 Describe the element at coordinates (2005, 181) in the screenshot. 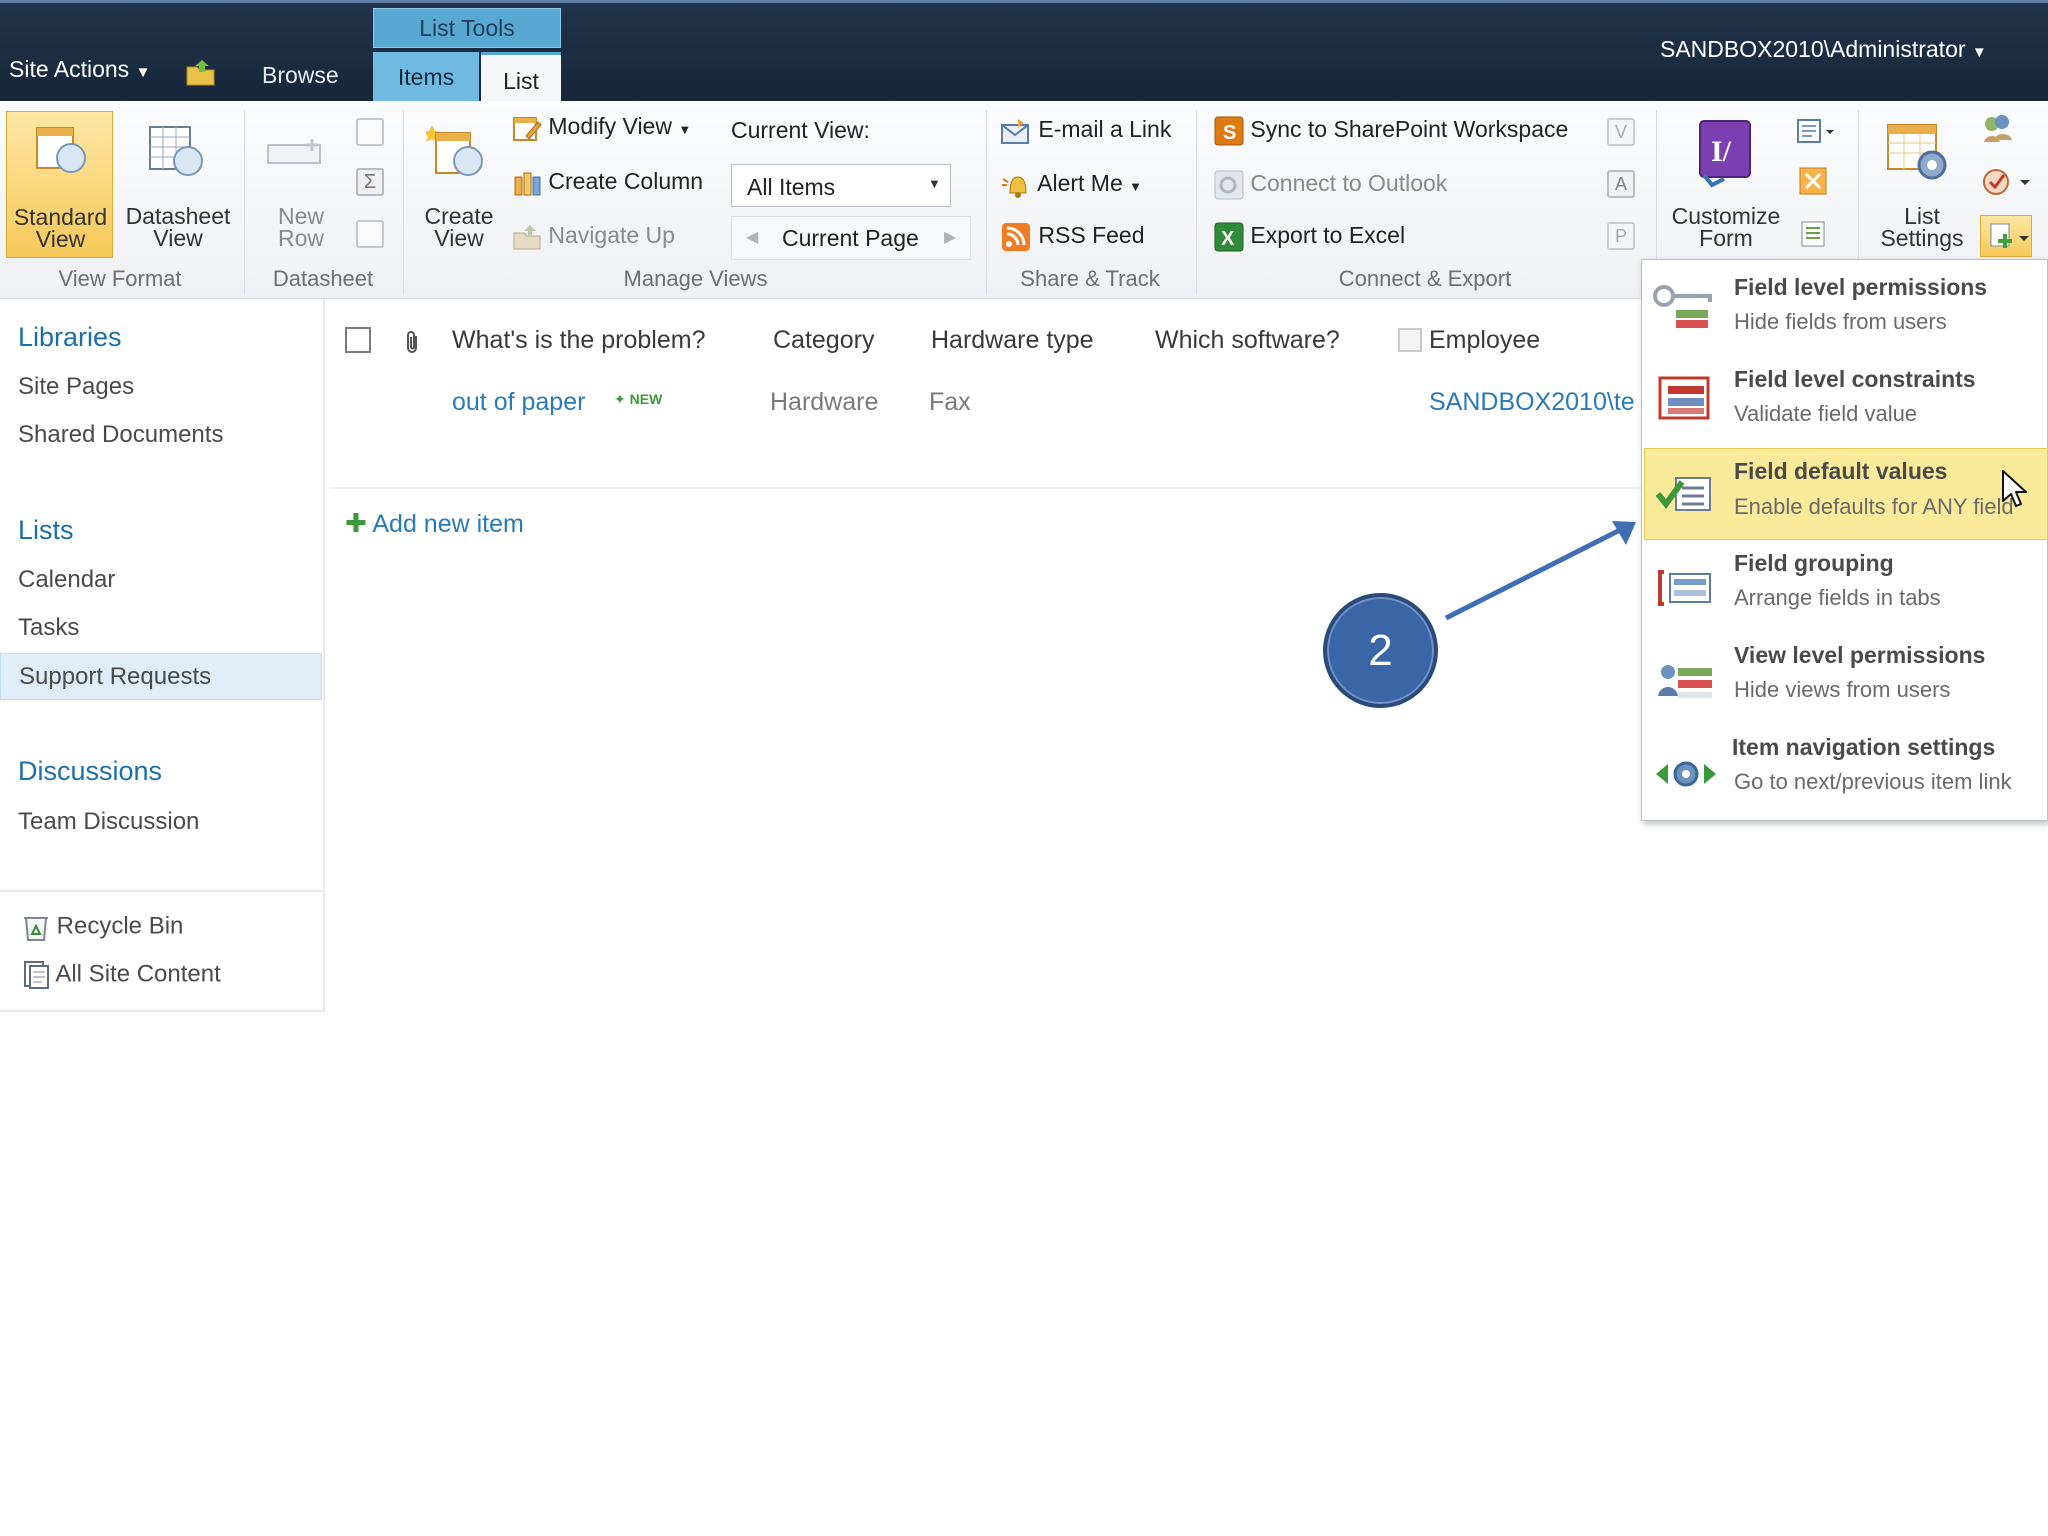

I see `workflow-settings-icon` at that location.